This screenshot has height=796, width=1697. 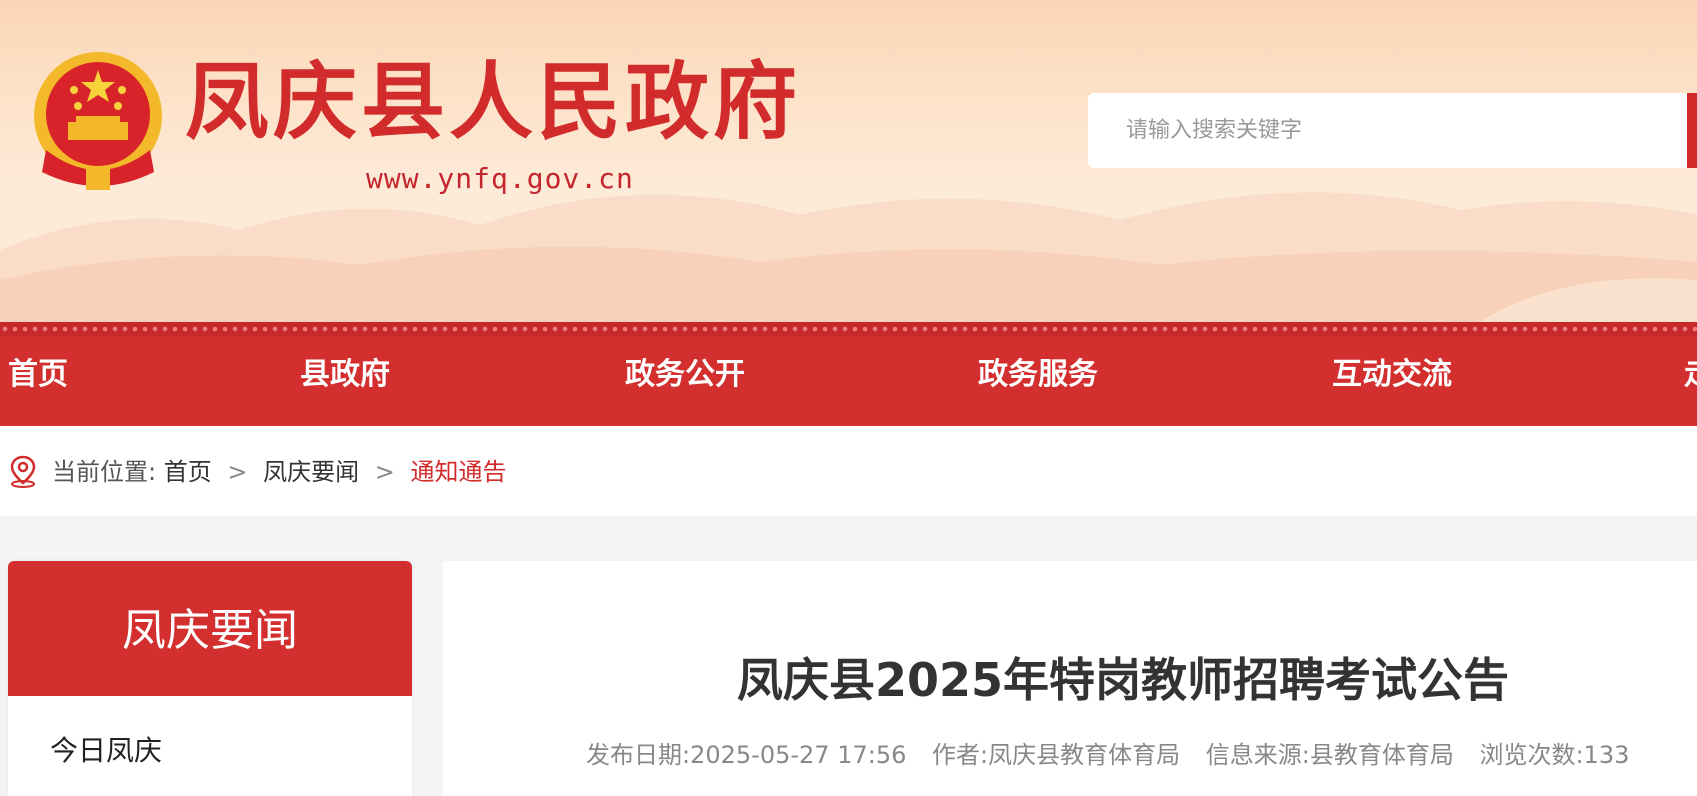 What do you see at coordinates (1692, 130) in the screenshot?
I see `search-button` at bounding box center [1692, 130].